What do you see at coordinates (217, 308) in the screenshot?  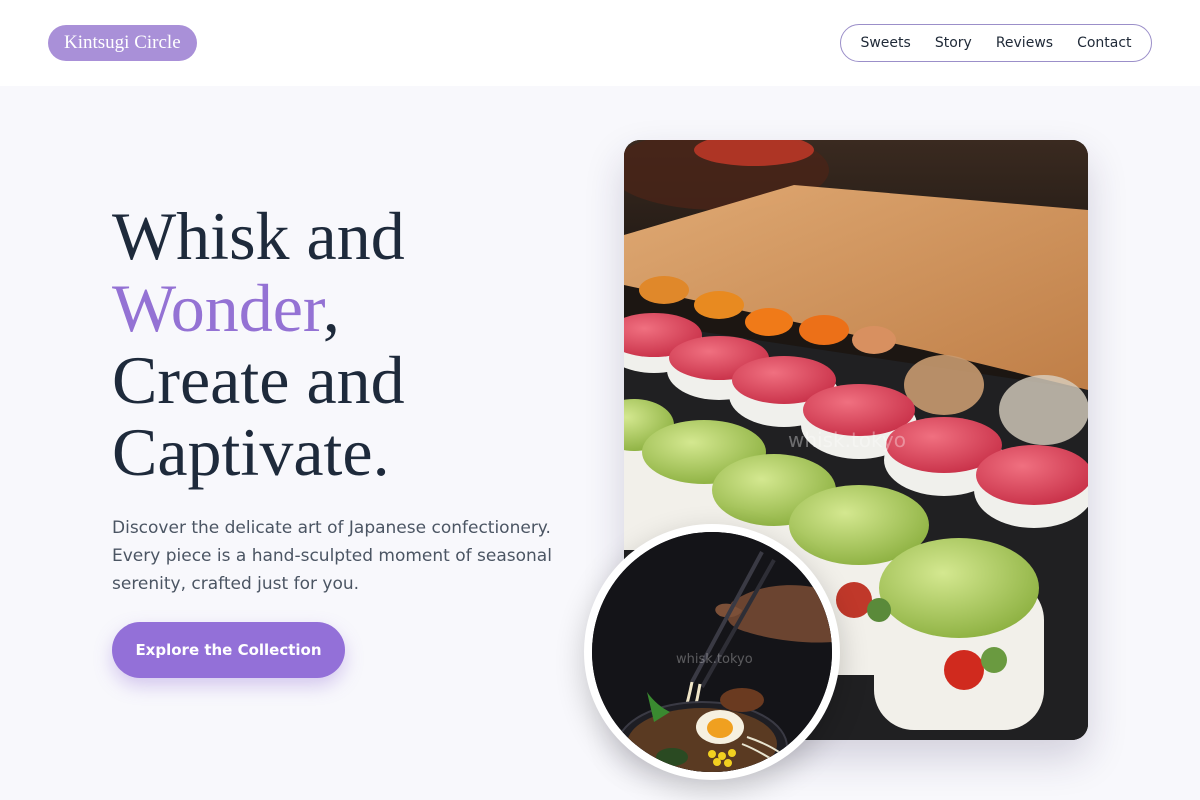 I see `headline-accent: Wonder` at bounding box center [217, 308].